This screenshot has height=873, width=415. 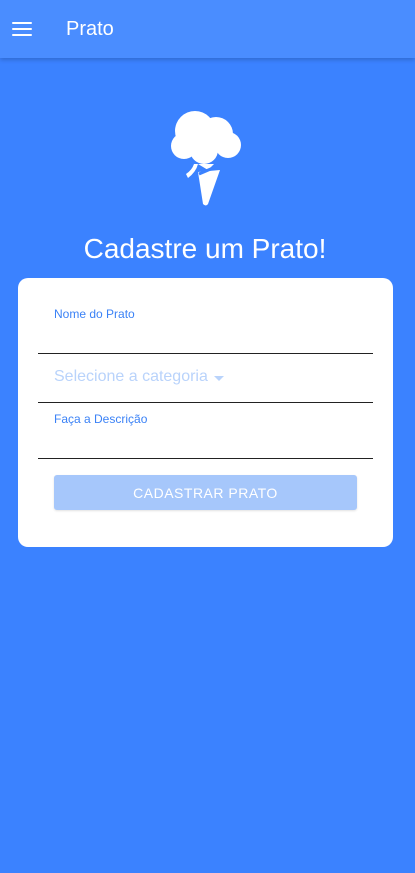 I want to click on category-select: Selecione a categoria, so click(x=205, y=380).